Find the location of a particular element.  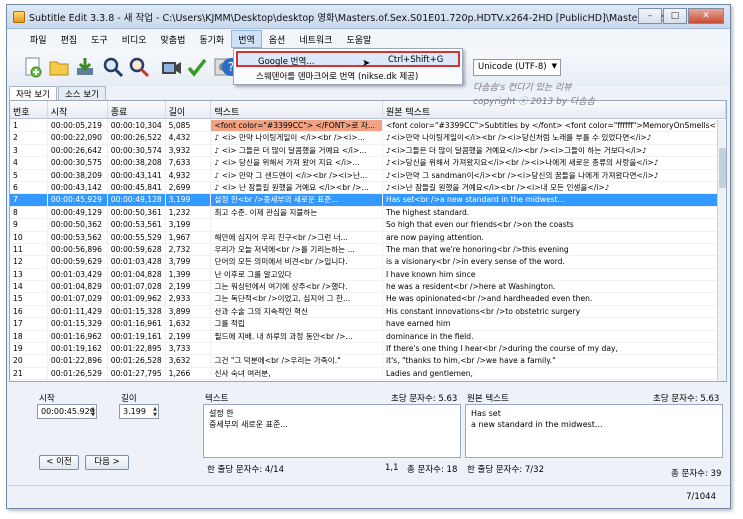

row-start: 00:00:53,562 is located at coordinates (78, 237).